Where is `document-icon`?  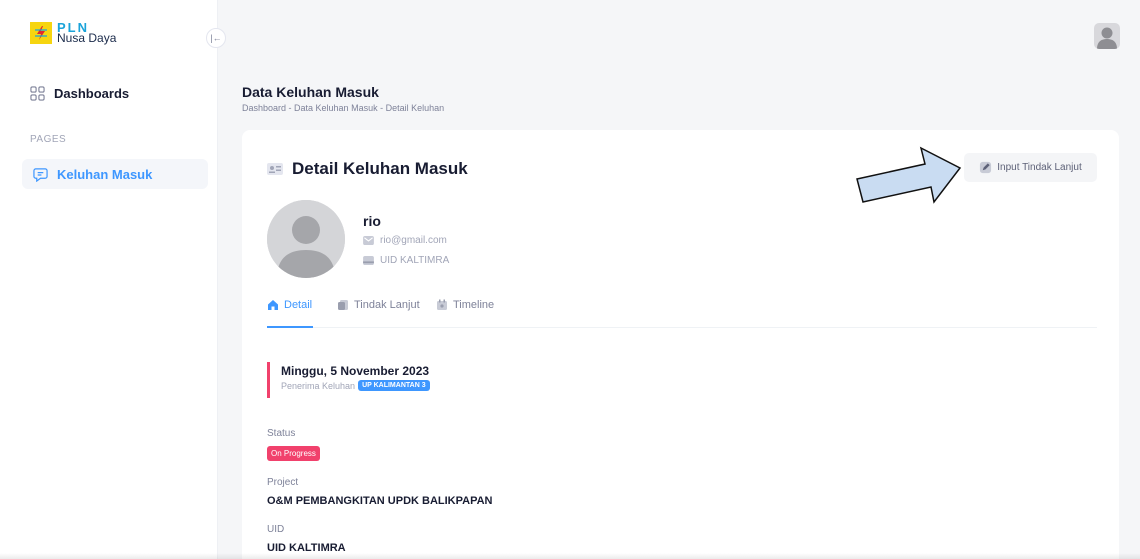
document-icon is located at coordinates (343, 305).